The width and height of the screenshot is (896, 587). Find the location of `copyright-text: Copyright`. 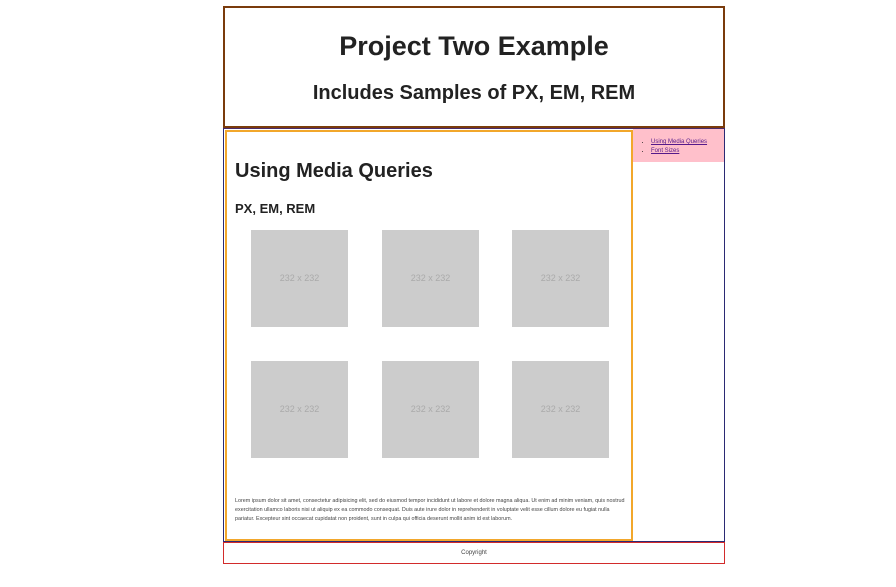

copyright-text: Copyright is located at coordinates (474, 553).